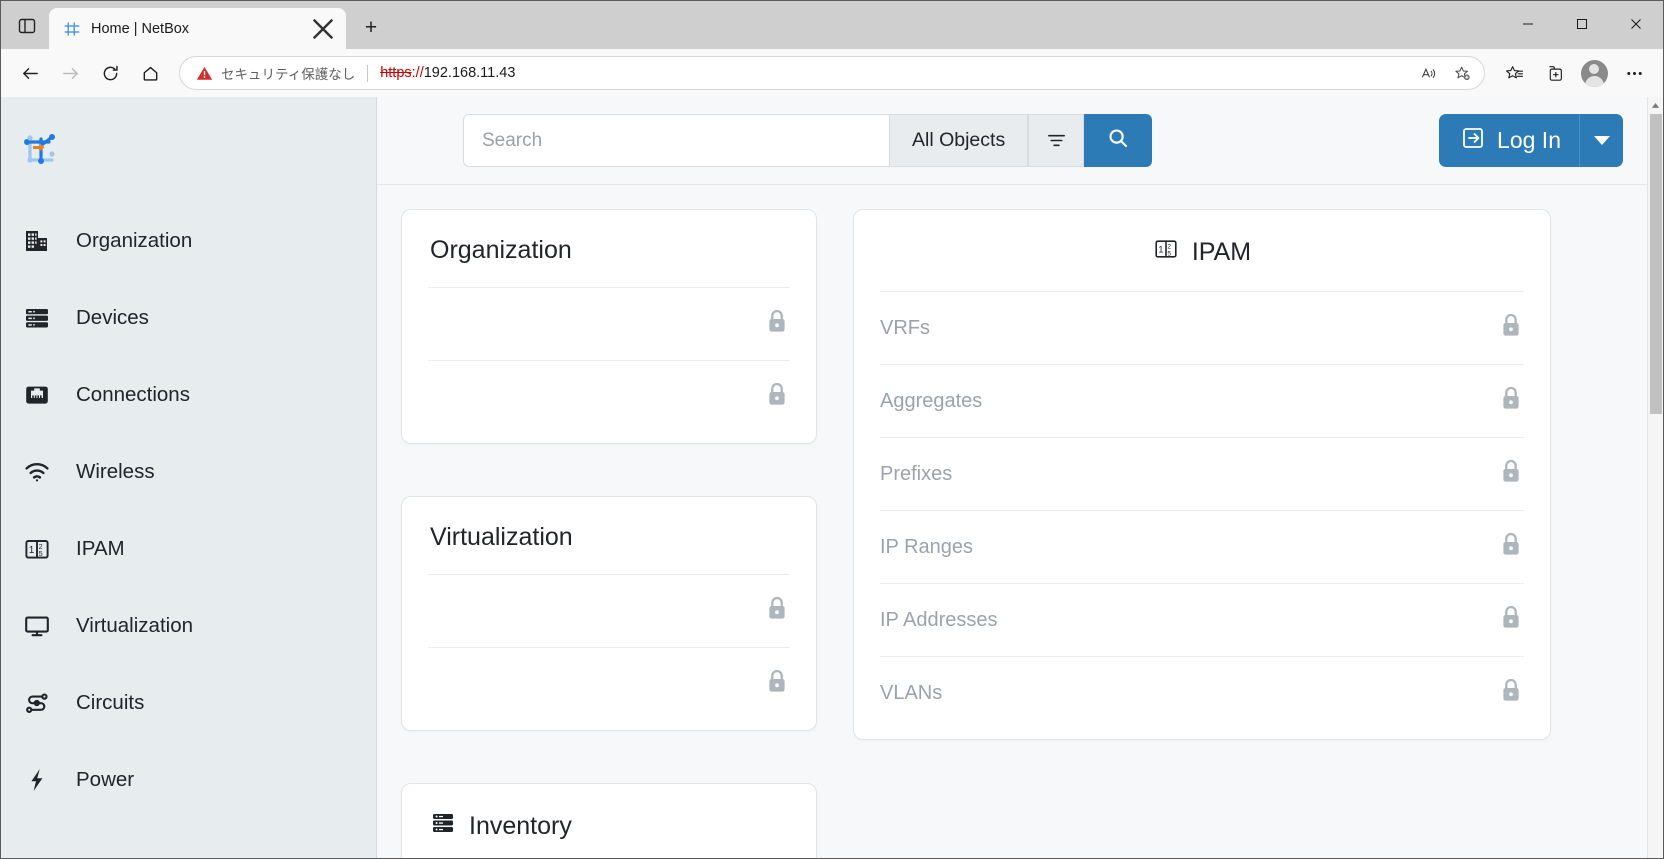 This screenshot has height=859, width=1664. What do you see at coordinates (371, 28) in the screenshot?
I see `new-tab-button: +` at bounding box center [371, 28].